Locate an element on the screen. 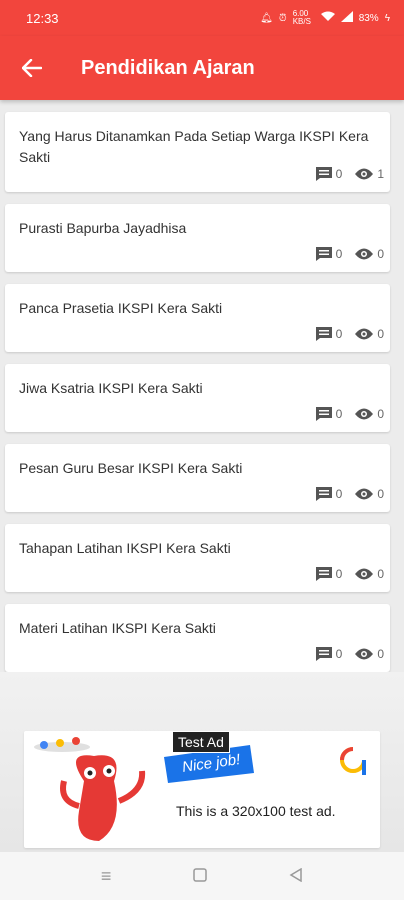 Image resolution: width=404 pixels, height=900 pixels. view-count: 1 is located at coordinates (380, 174).